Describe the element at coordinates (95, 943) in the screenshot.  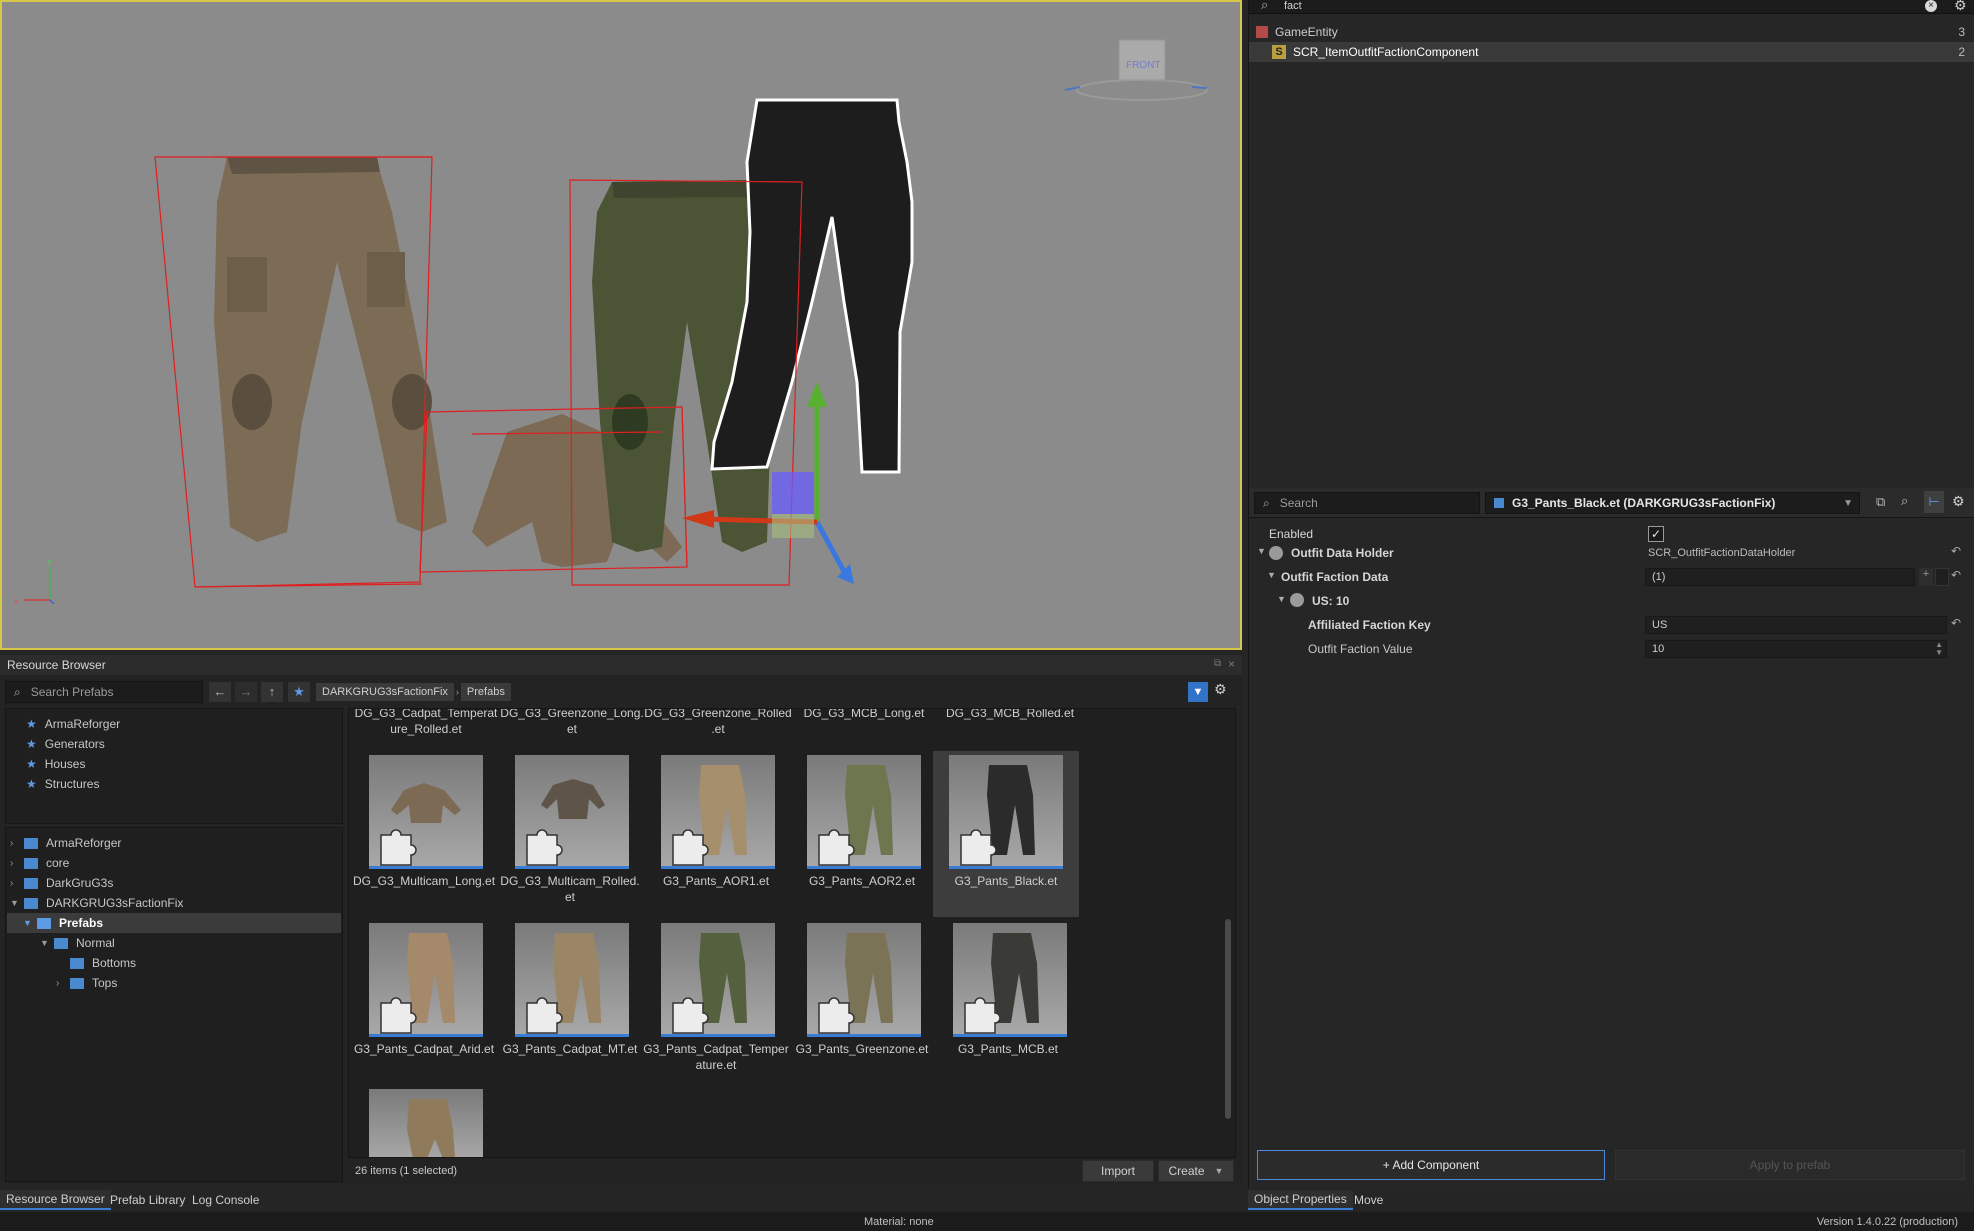
I see `tree-label: Normal` at that location.